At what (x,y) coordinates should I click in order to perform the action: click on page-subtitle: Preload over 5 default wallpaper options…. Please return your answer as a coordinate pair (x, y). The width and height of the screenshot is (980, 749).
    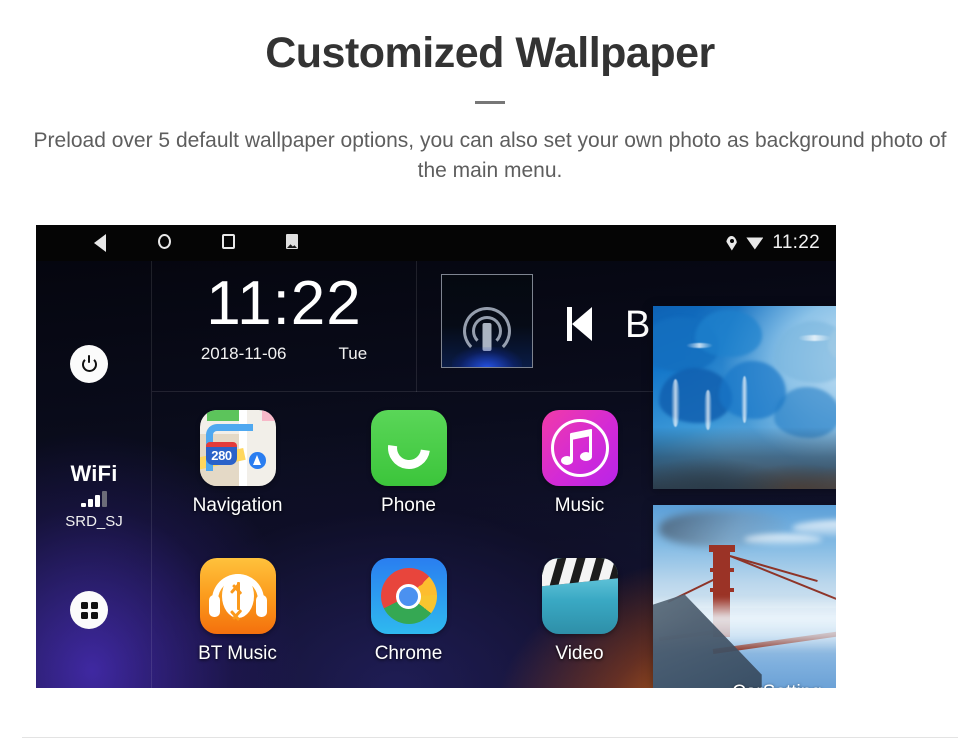
    Looking at the image, I should click on (490, 156).